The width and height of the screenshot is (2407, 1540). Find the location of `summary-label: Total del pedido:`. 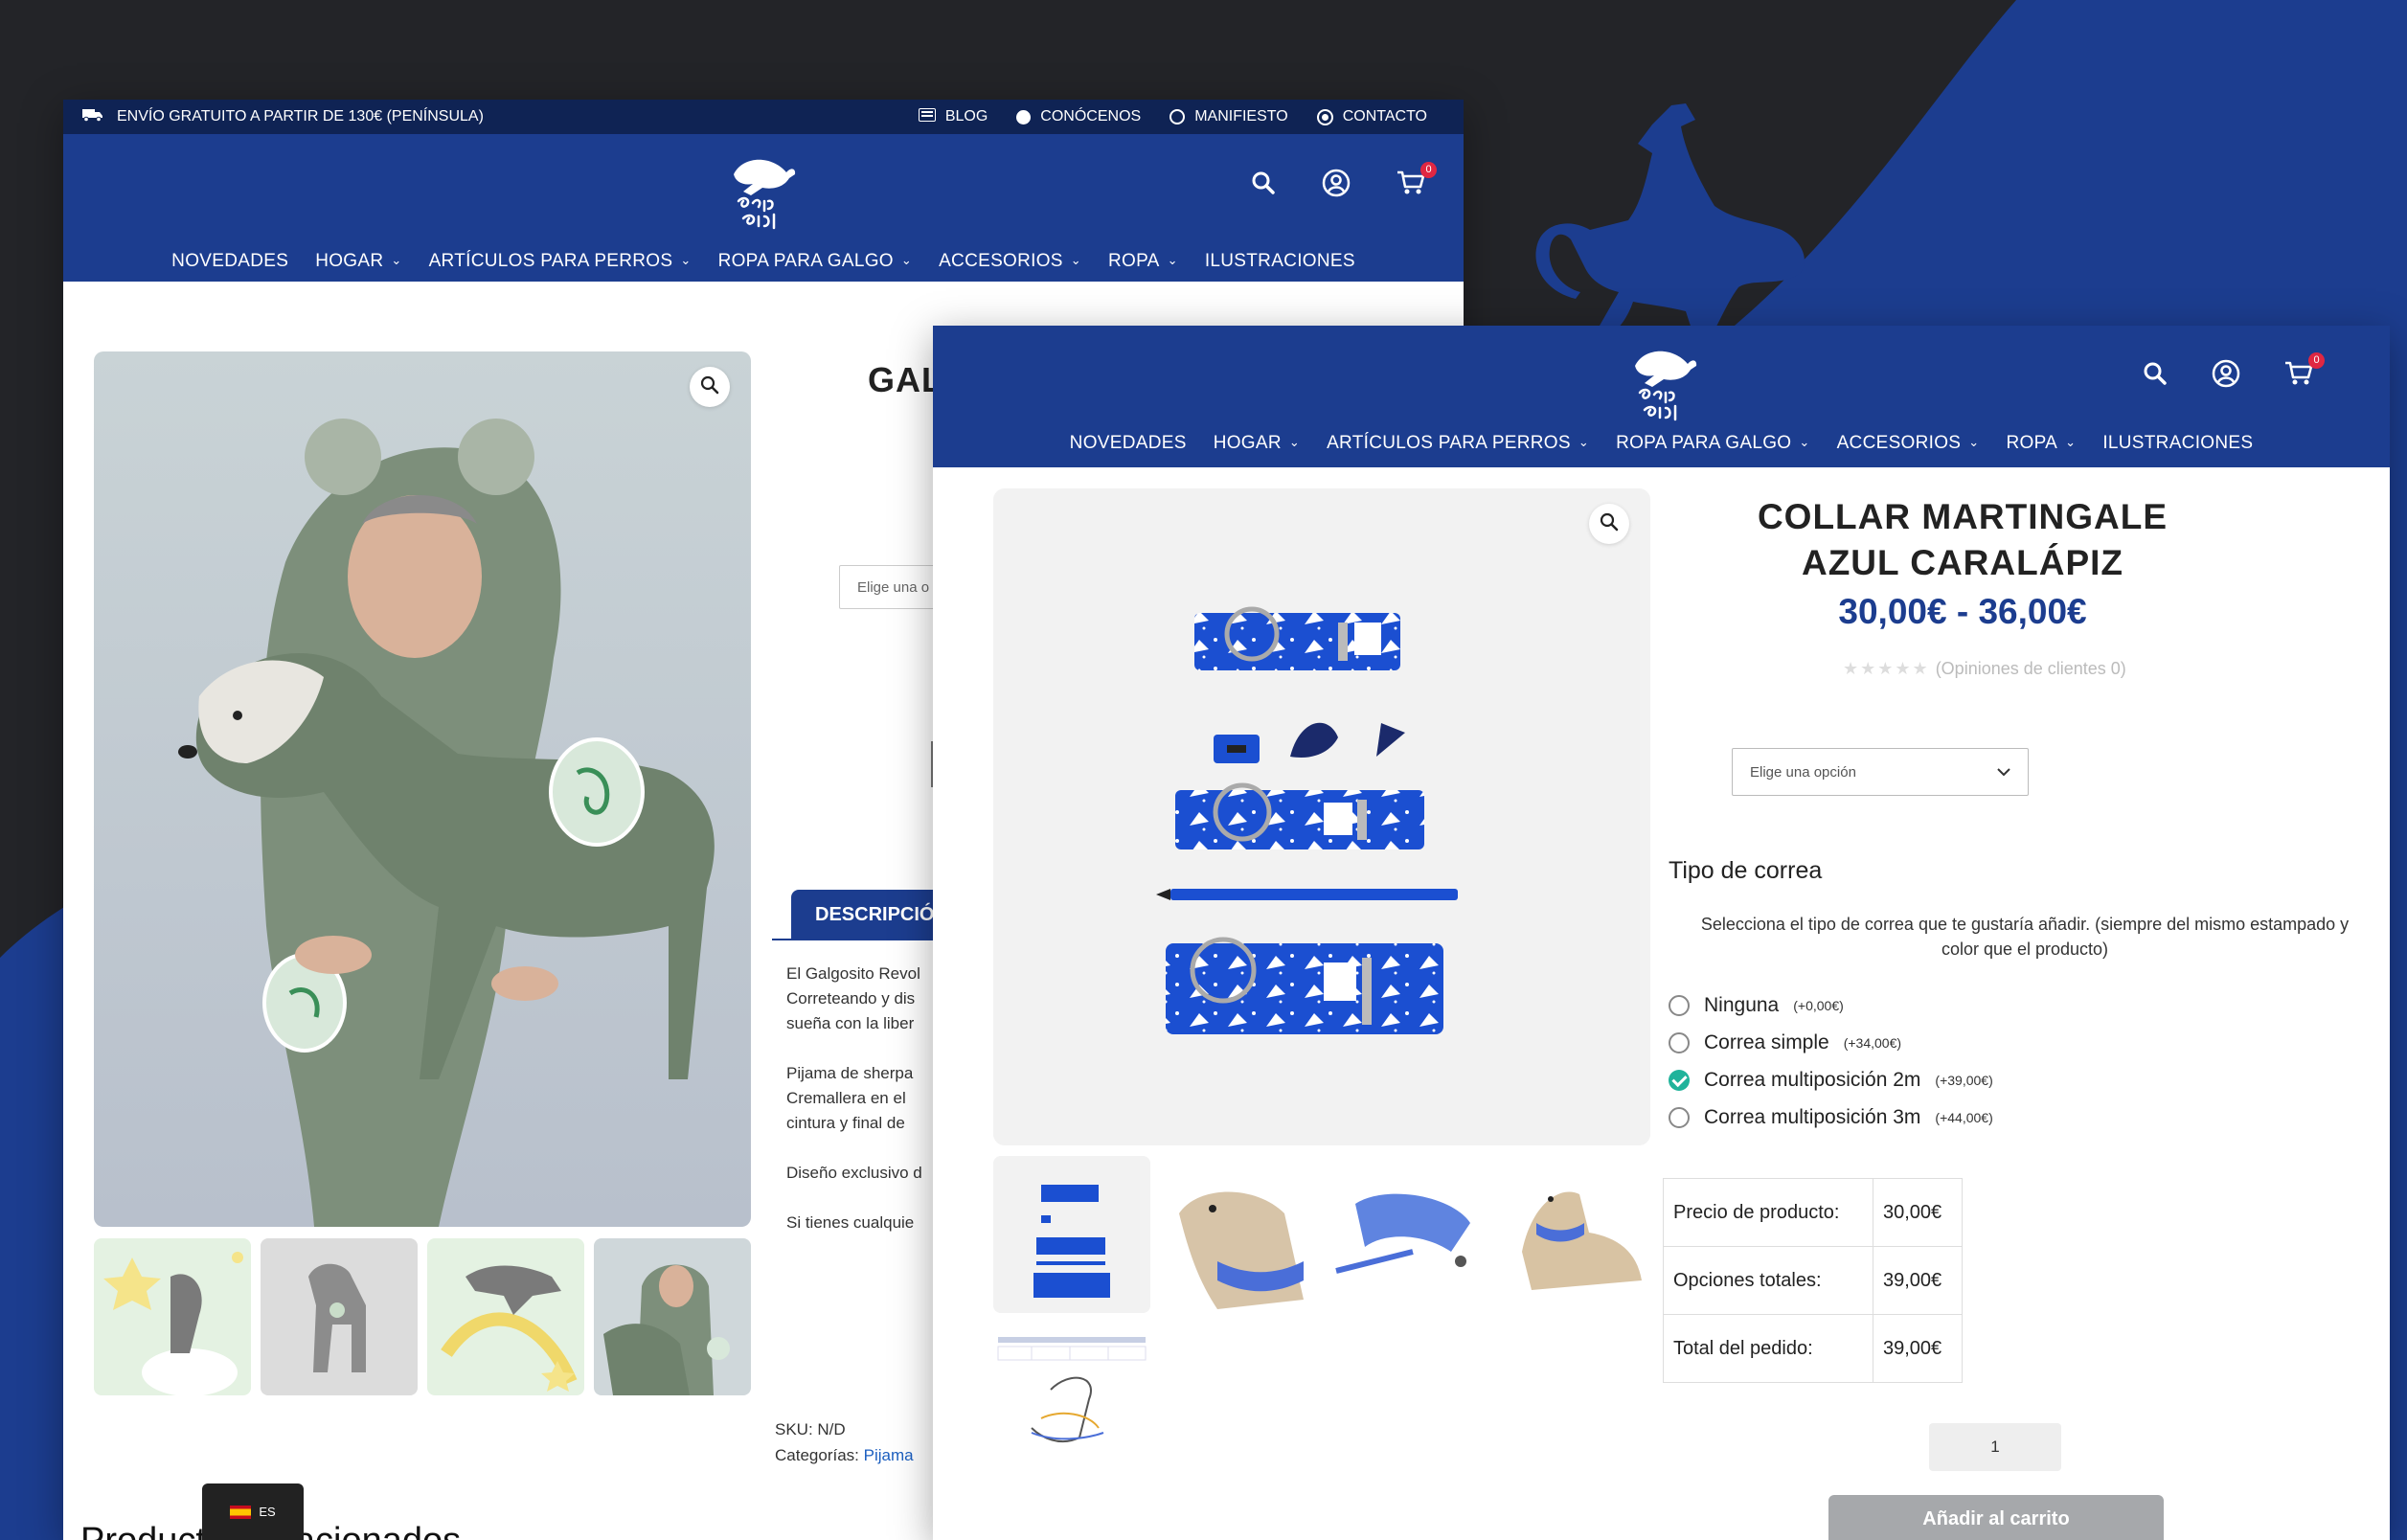

summary-label: Total del pedido: is located at coordinates (1768, 1348).